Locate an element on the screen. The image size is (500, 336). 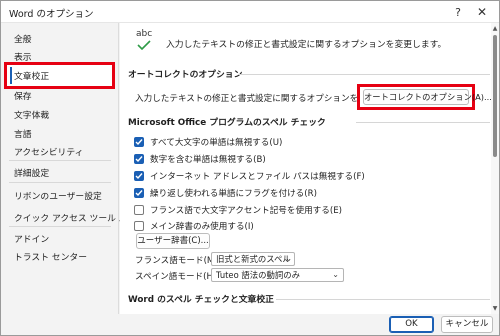
proofing-abc-icon: abc is located at coordinates (145, 40).